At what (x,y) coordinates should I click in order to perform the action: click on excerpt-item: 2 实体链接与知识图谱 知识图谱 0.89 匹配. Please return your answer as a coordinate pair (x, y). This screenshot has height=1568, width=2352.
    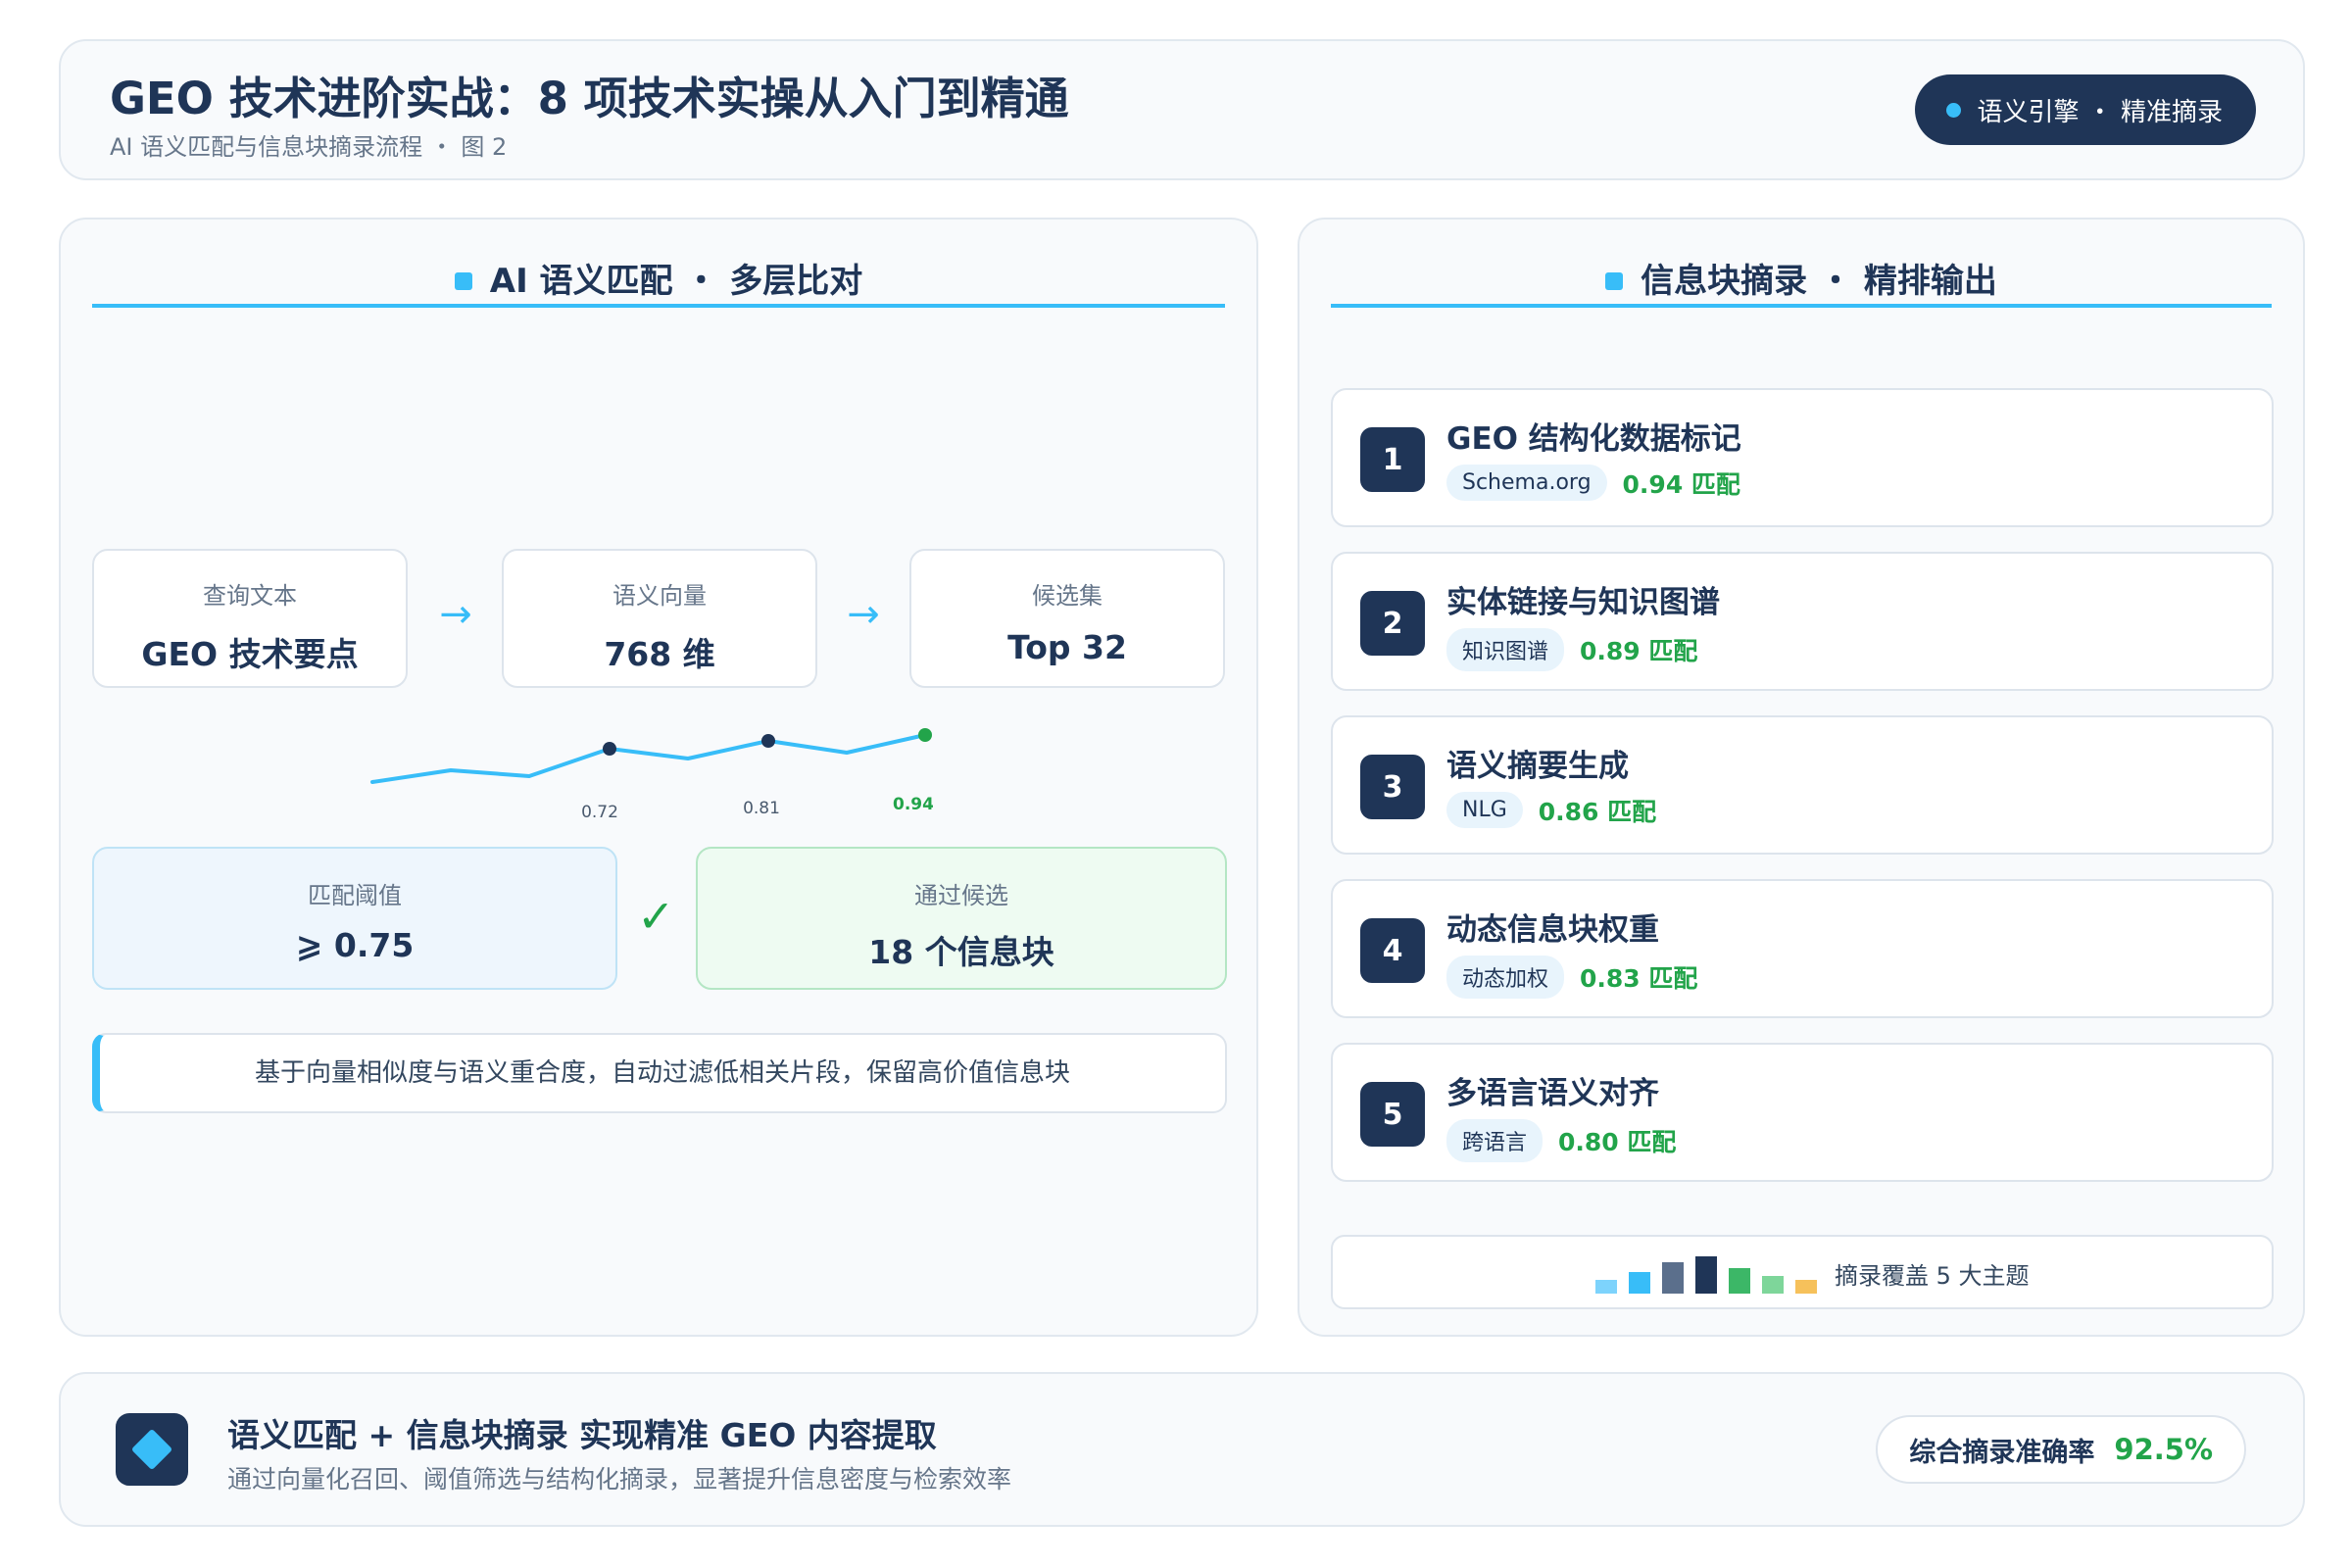
    Looking at the image, I should click on (1802, 621).